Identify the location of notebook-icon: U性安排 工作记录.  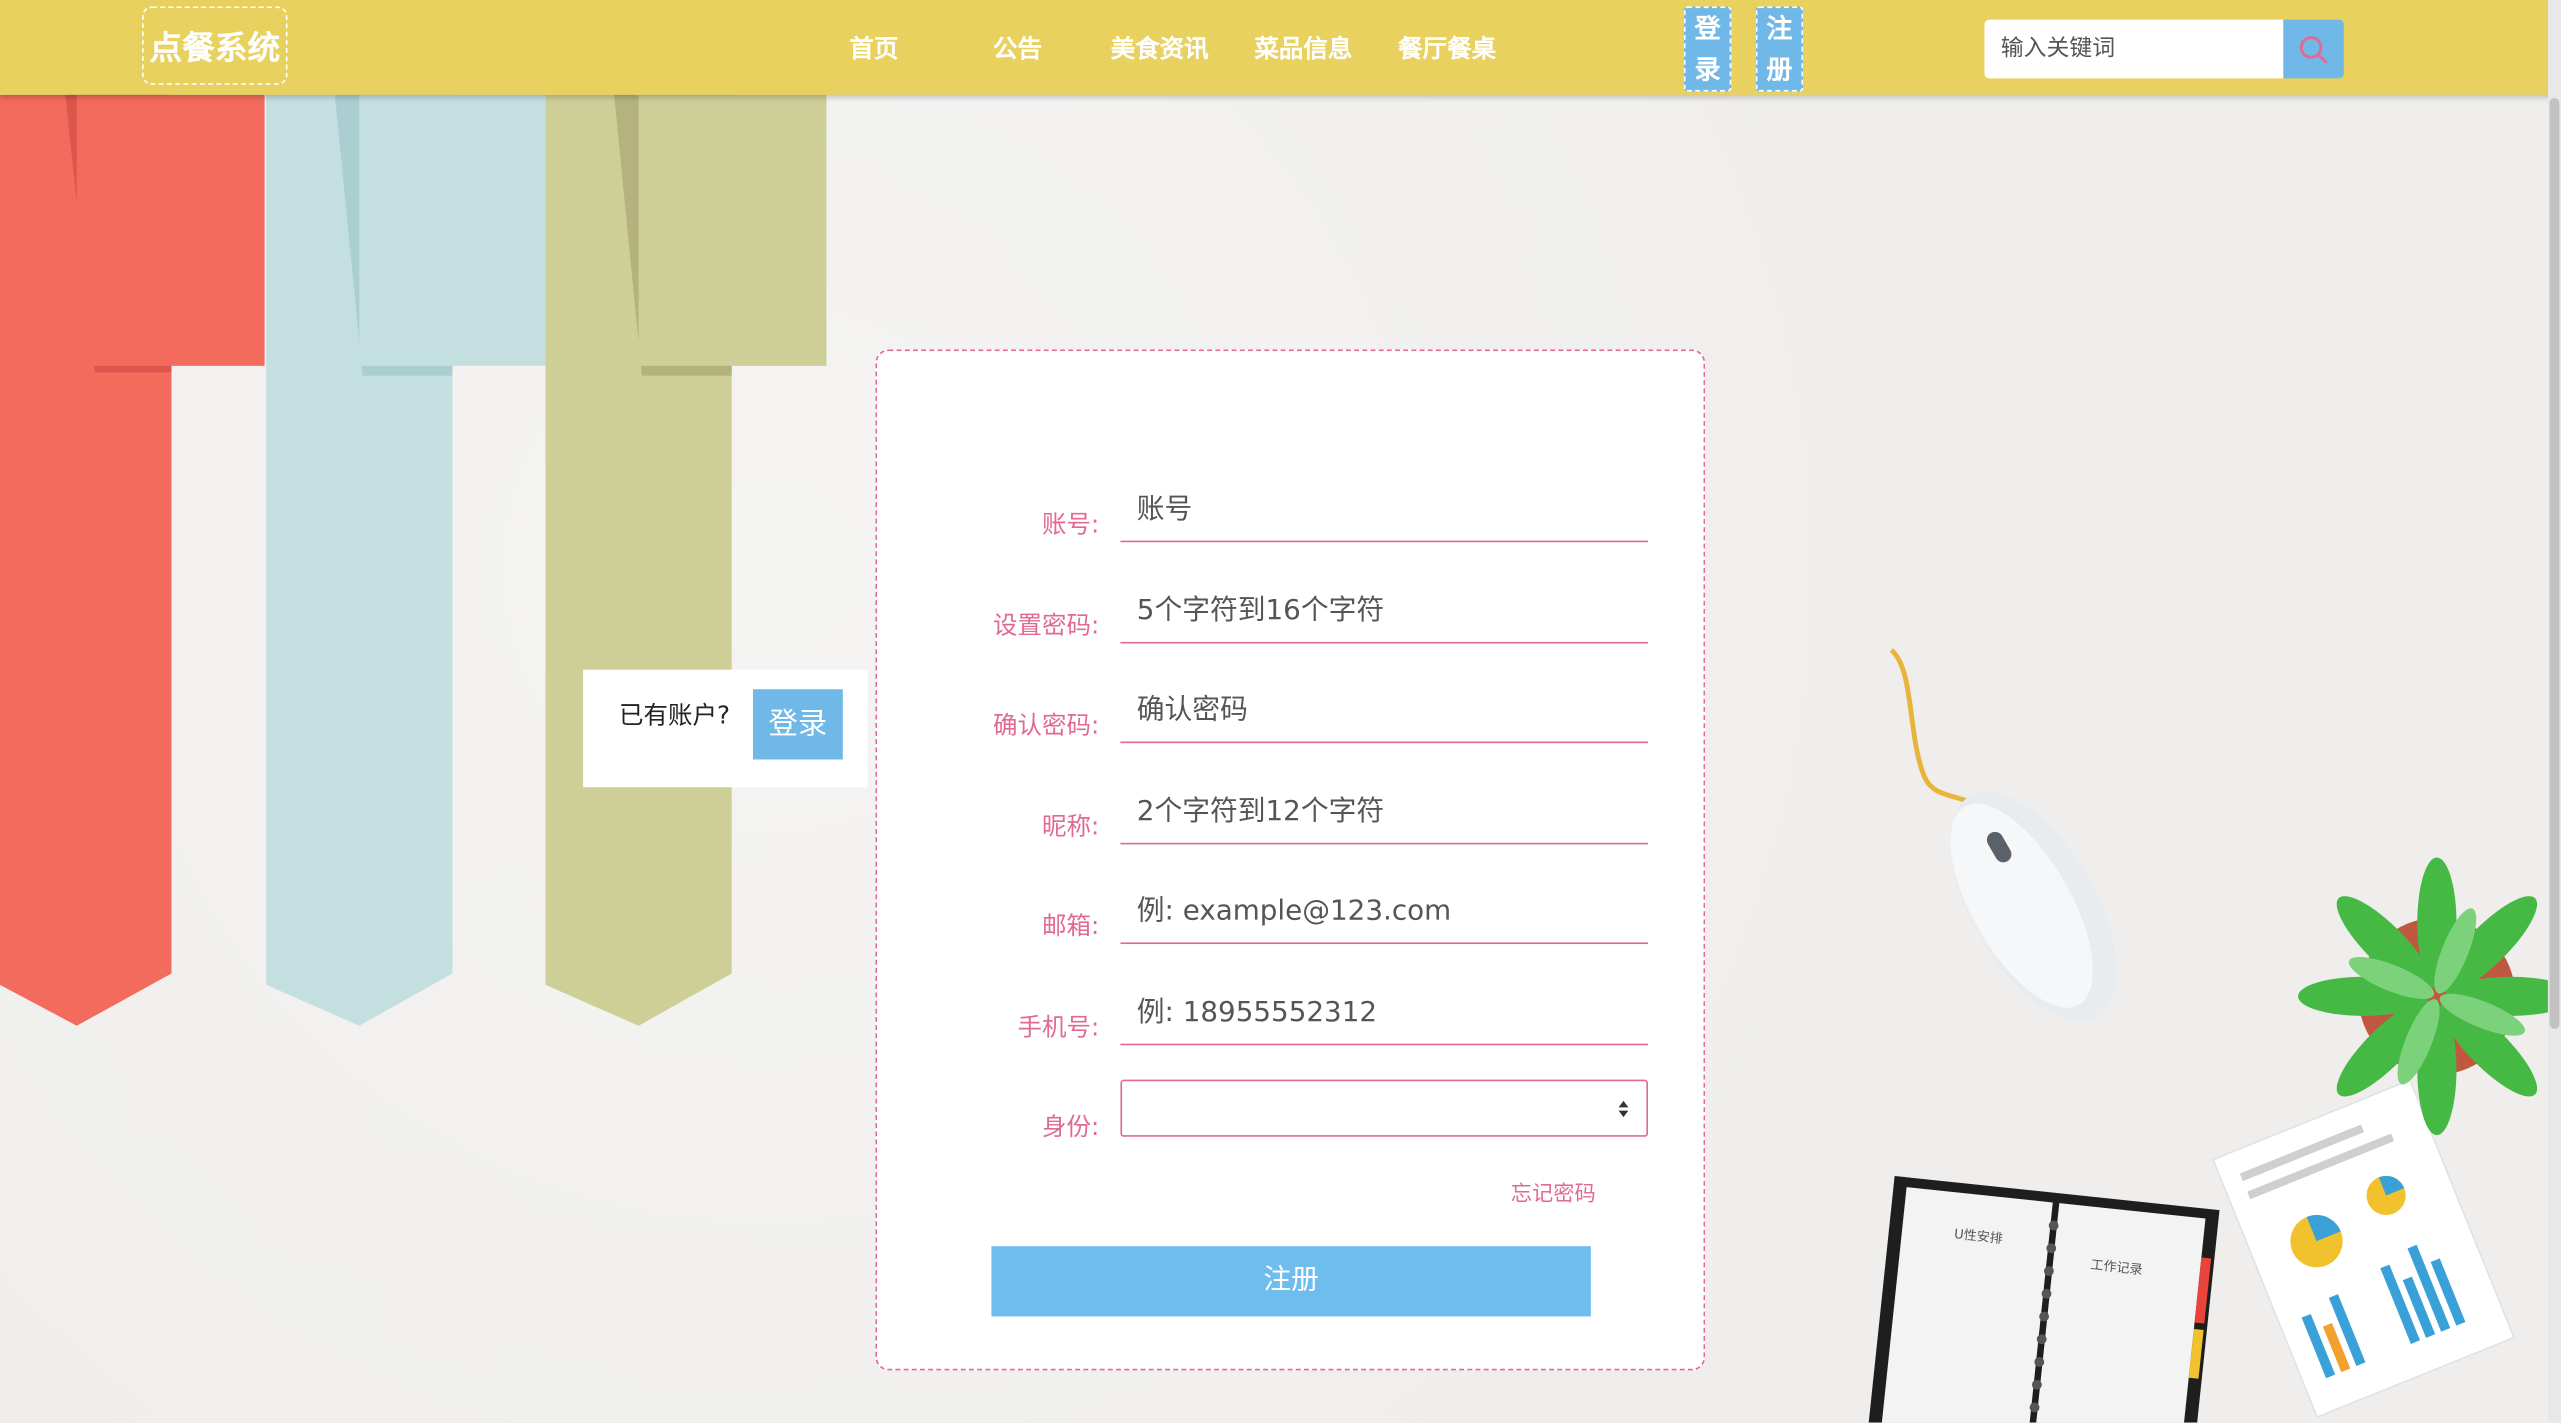
(2042, 1299).